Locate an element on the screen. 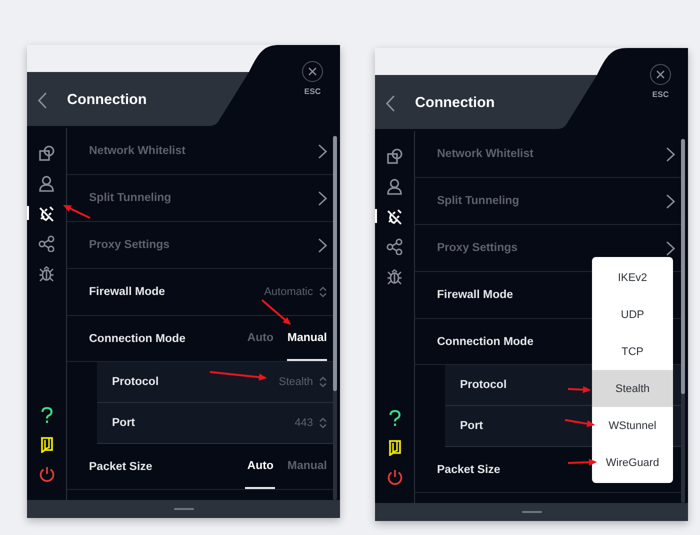  setting-value: Stealth is located at coordinates (295, 382).